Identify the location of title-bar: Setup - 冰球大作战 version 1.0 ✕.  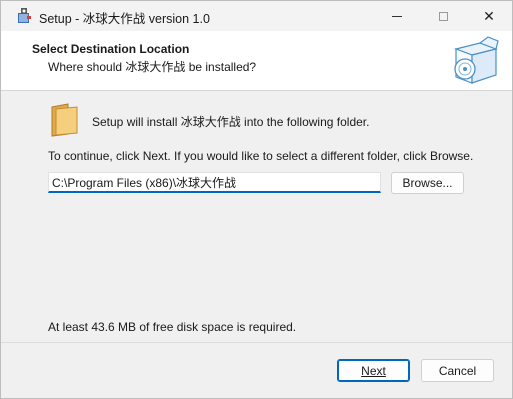
(256, 16).